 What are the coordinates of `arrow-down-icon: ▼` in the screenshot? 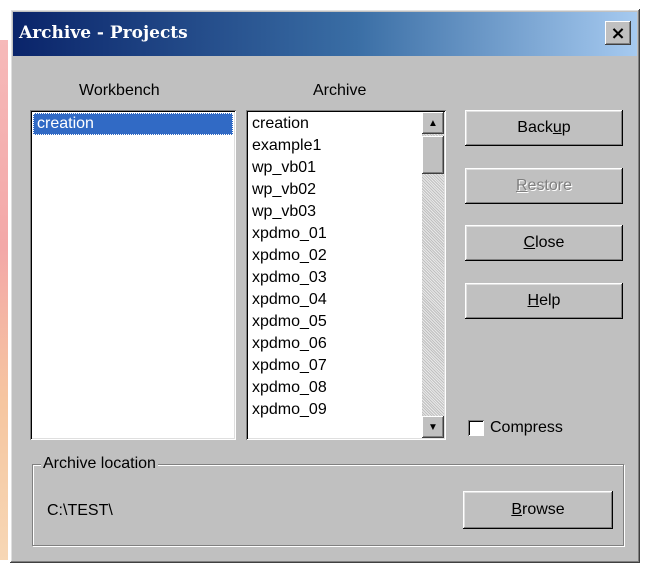 It's located at (433, 427).